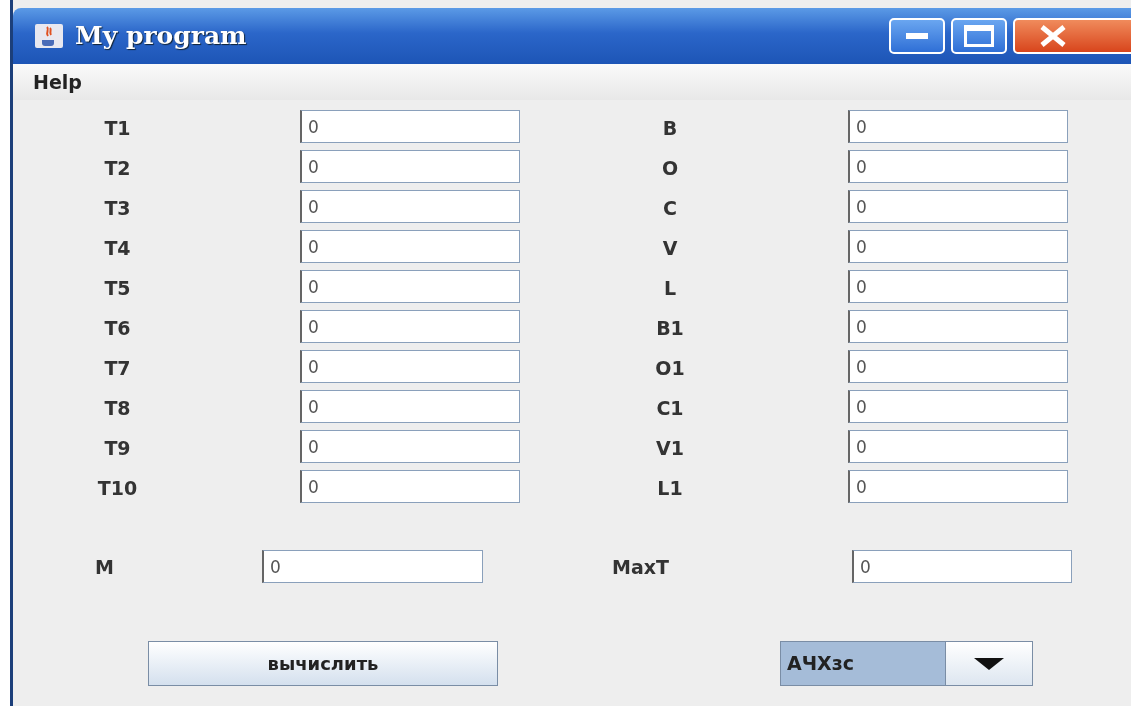  I want to click on field-label: T8, so click(117, 408).